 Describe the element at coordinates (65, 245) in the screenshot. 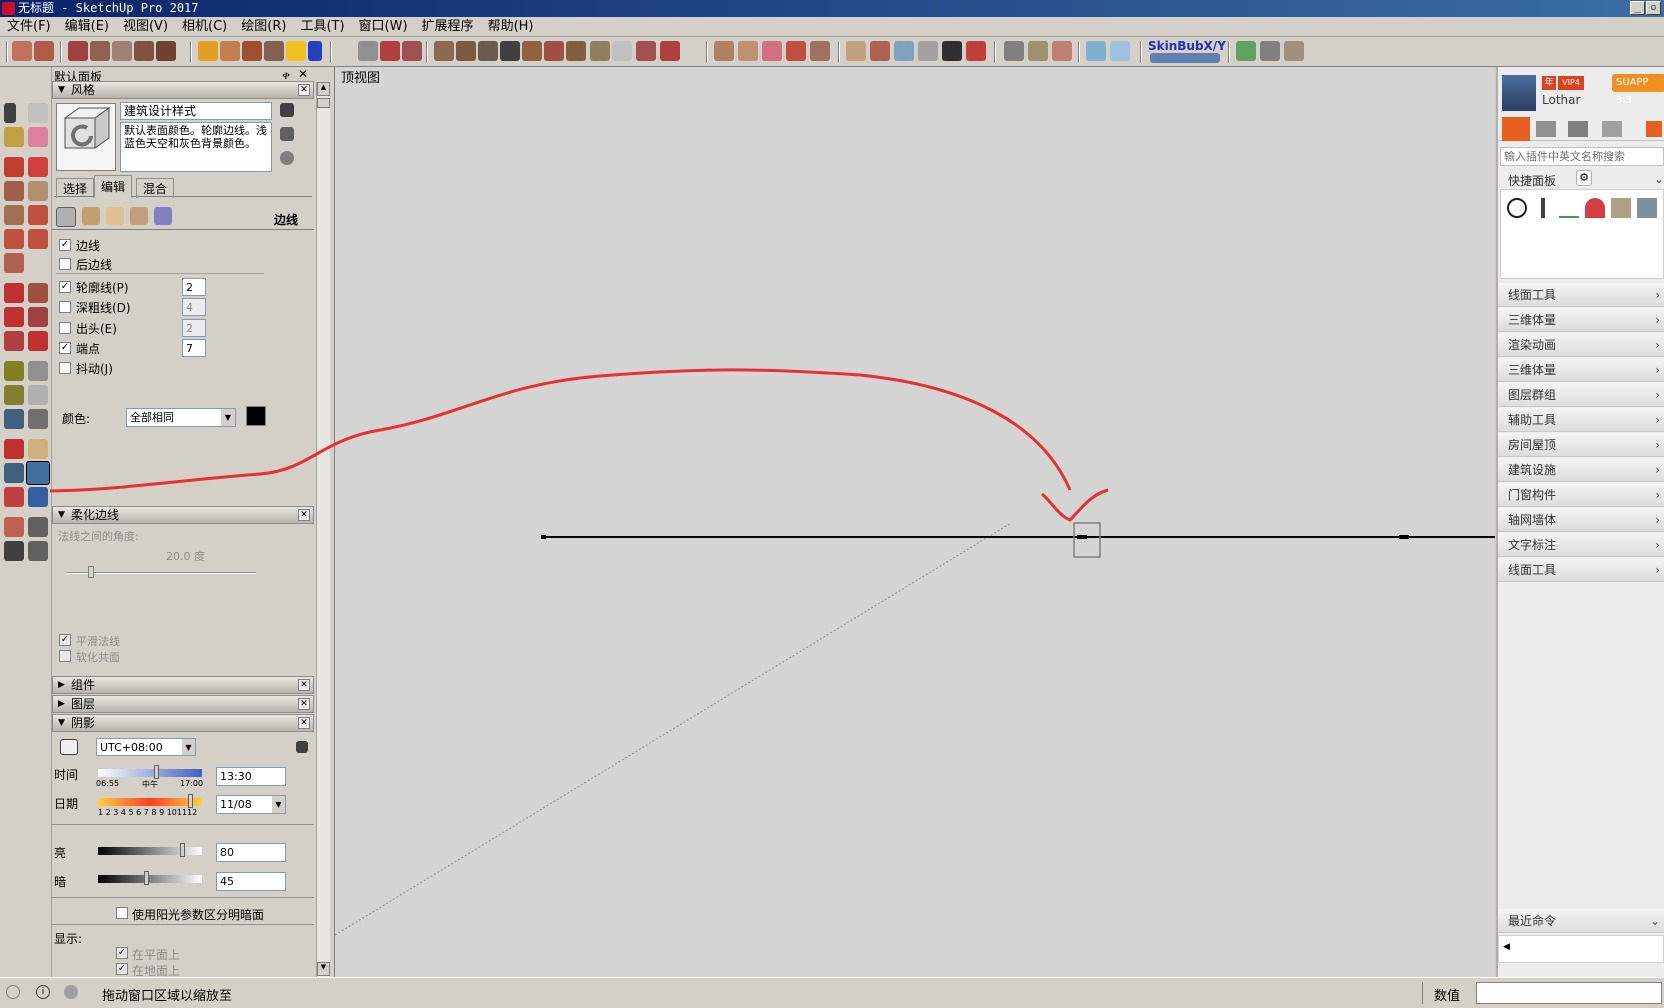

I see `edges-checkbox: ✓` at that location.